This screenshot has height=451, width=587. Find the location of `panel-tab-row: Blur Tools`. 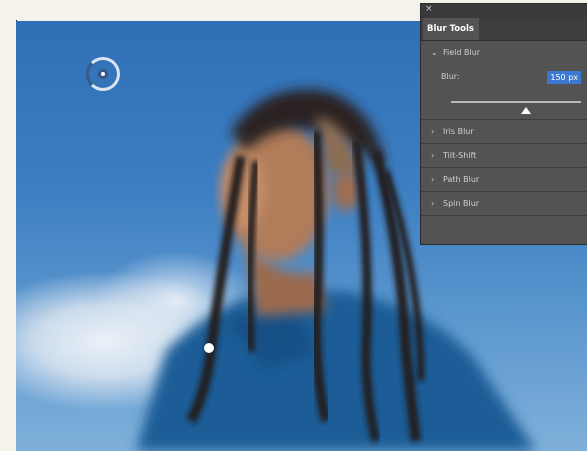

panel-tab-row: Blur Tools is located at coordinates (504, 29).